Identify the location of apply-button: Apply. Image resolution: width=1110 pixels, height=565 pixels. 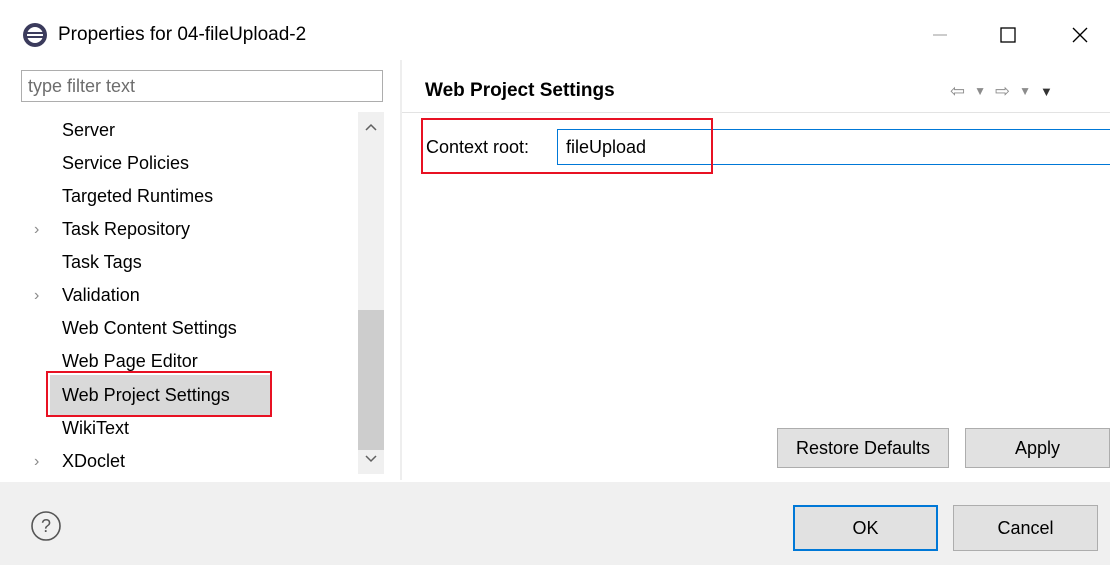
(1037, 448).